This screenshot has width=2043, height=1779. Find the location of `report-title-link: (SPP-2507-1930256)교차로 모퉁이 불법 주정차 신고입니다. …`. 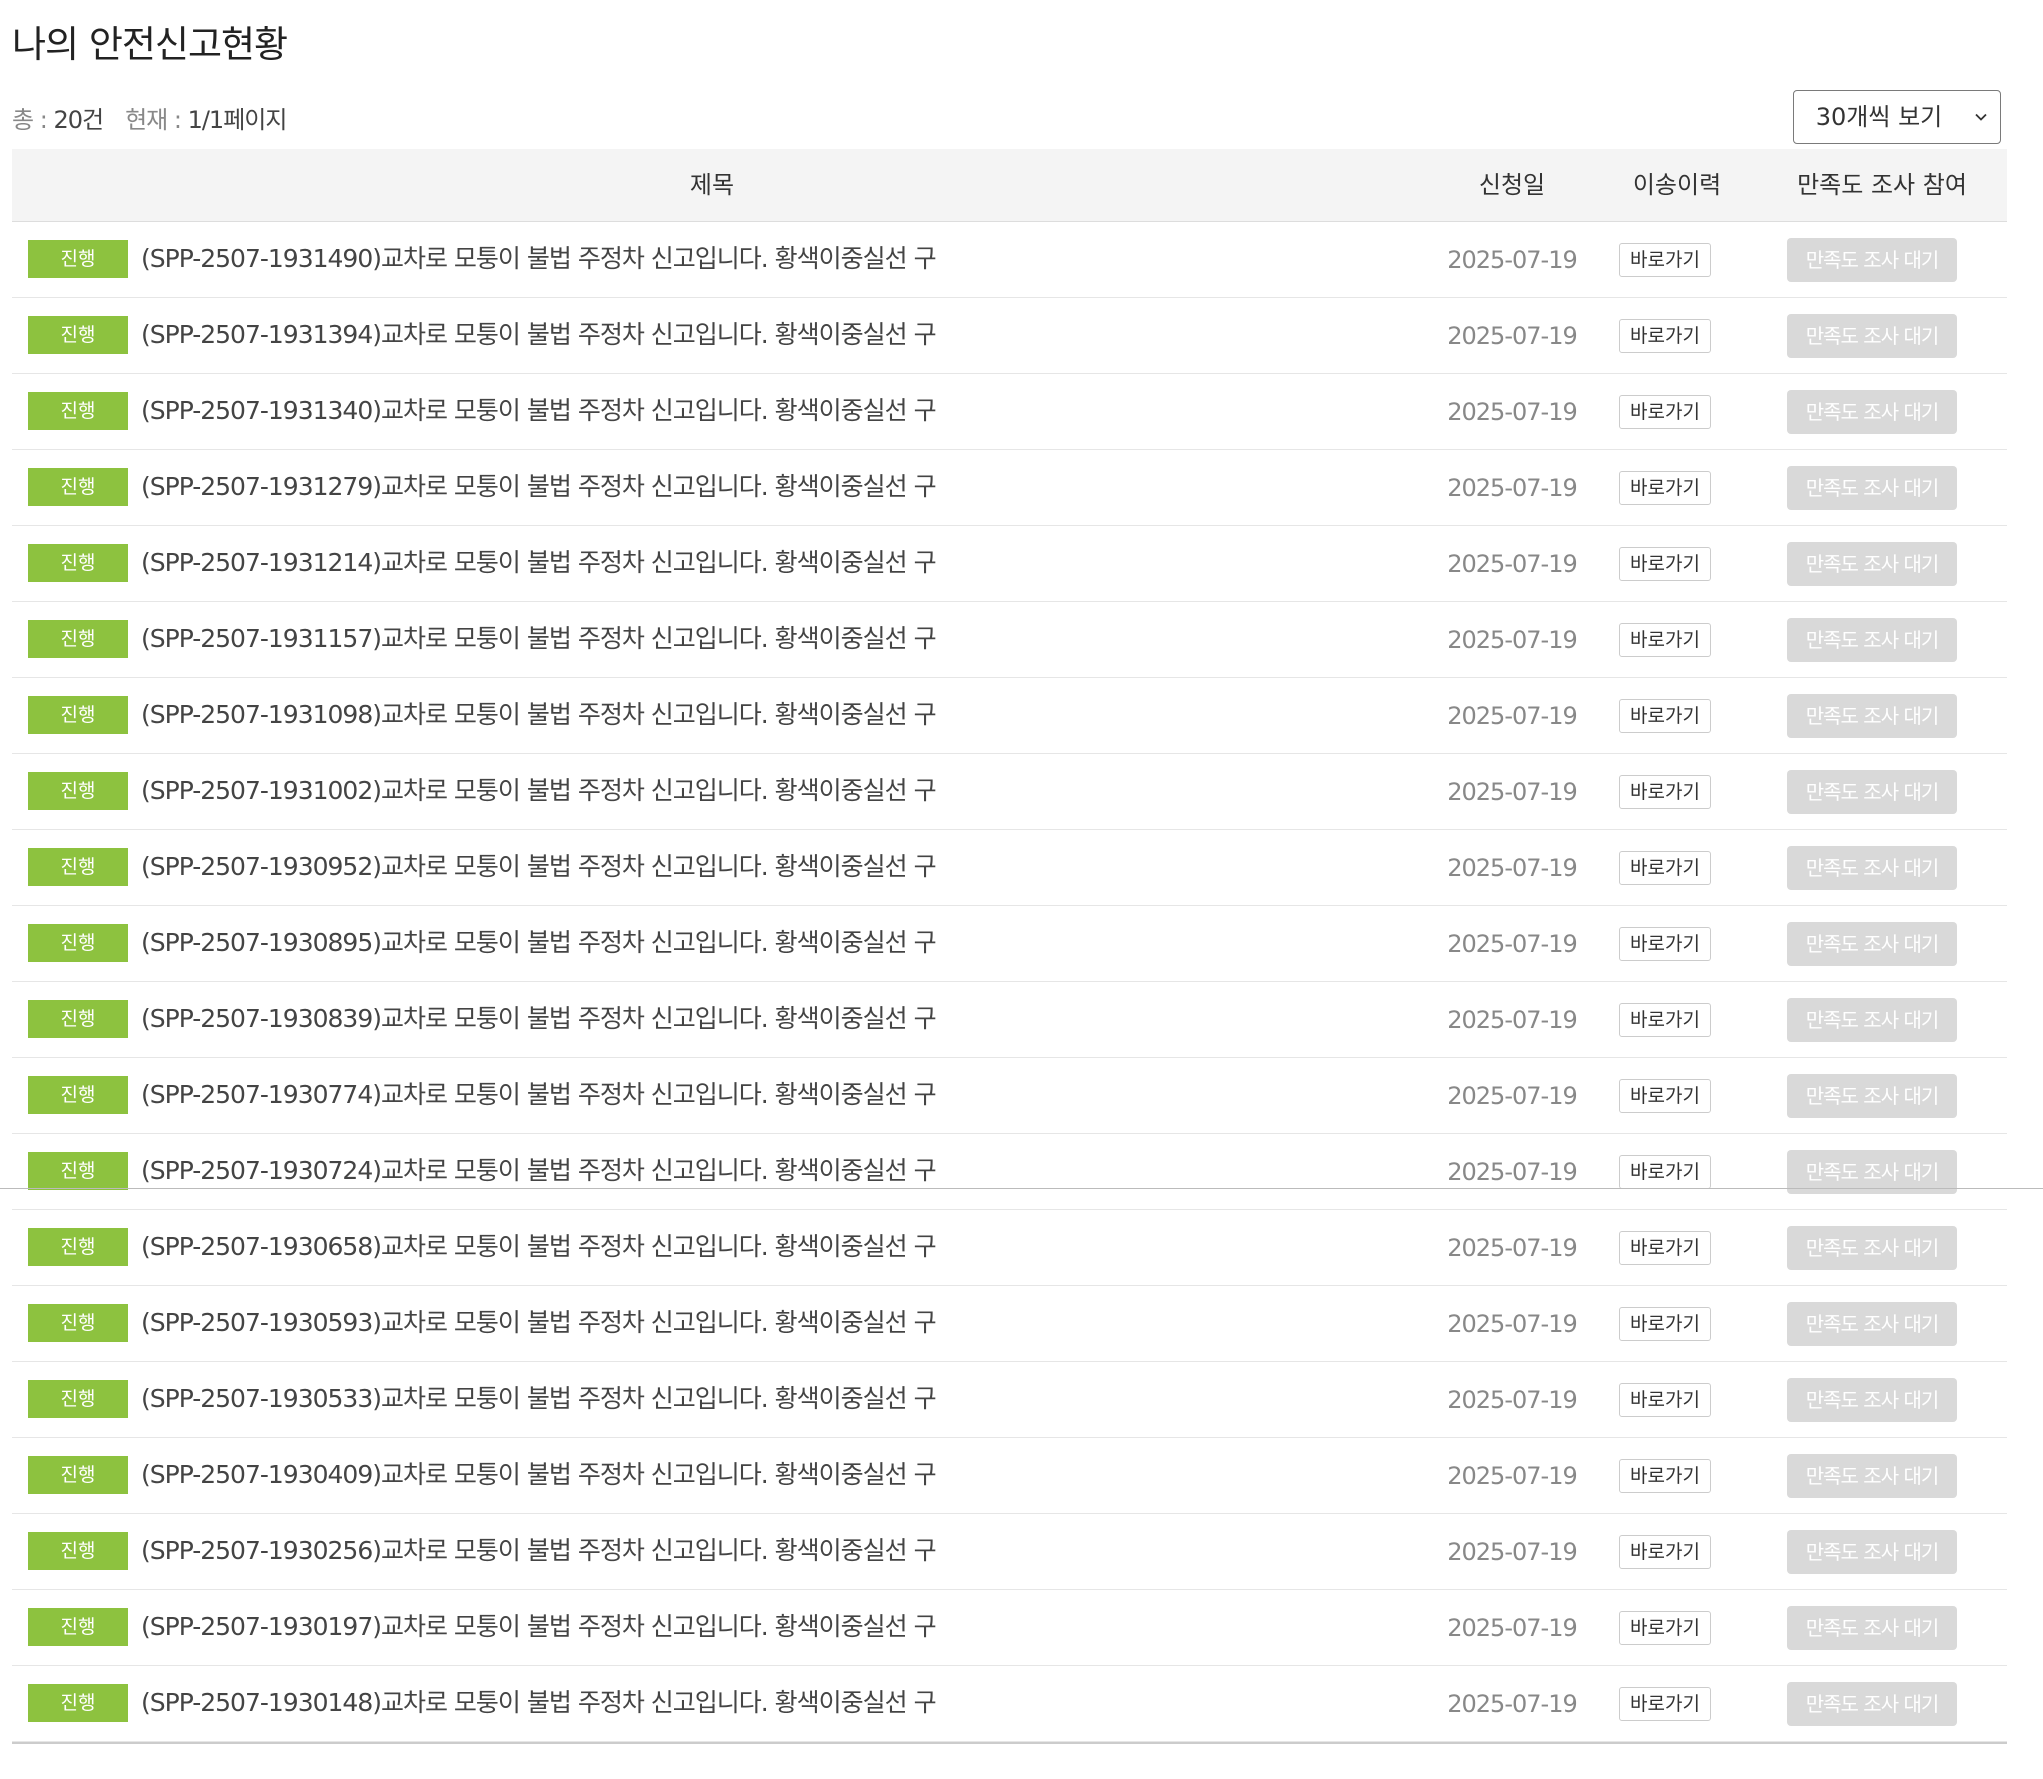

report-title-link: (SPP-2507-1930256)교차로 모퉁이 불법 주정차 신고입니다. … is located at coordinates (539, 1552).